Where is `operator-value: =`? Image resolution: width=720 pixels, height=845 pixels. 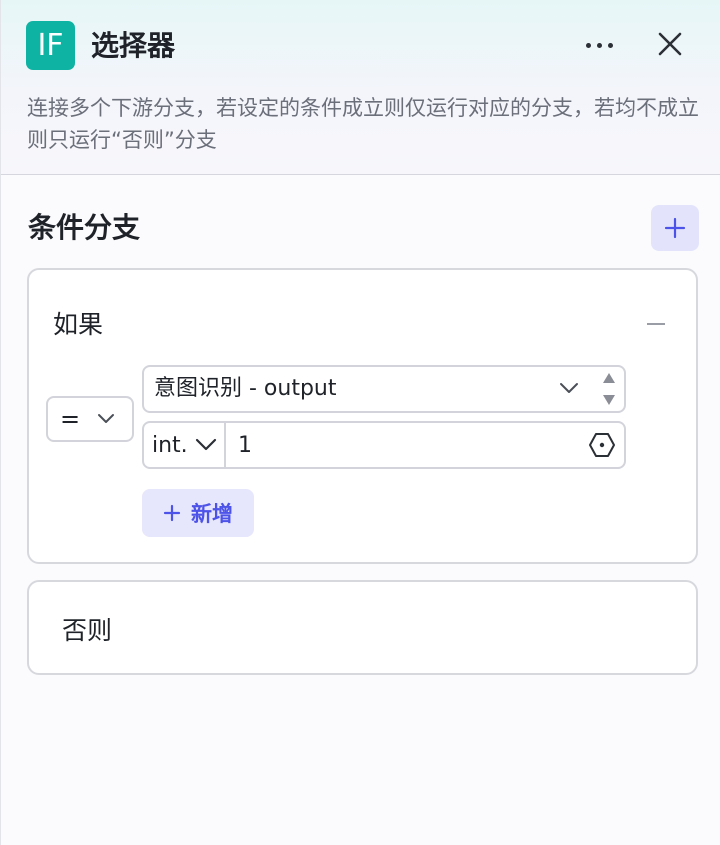
operator-value: = is located at coordinates (70, 419).